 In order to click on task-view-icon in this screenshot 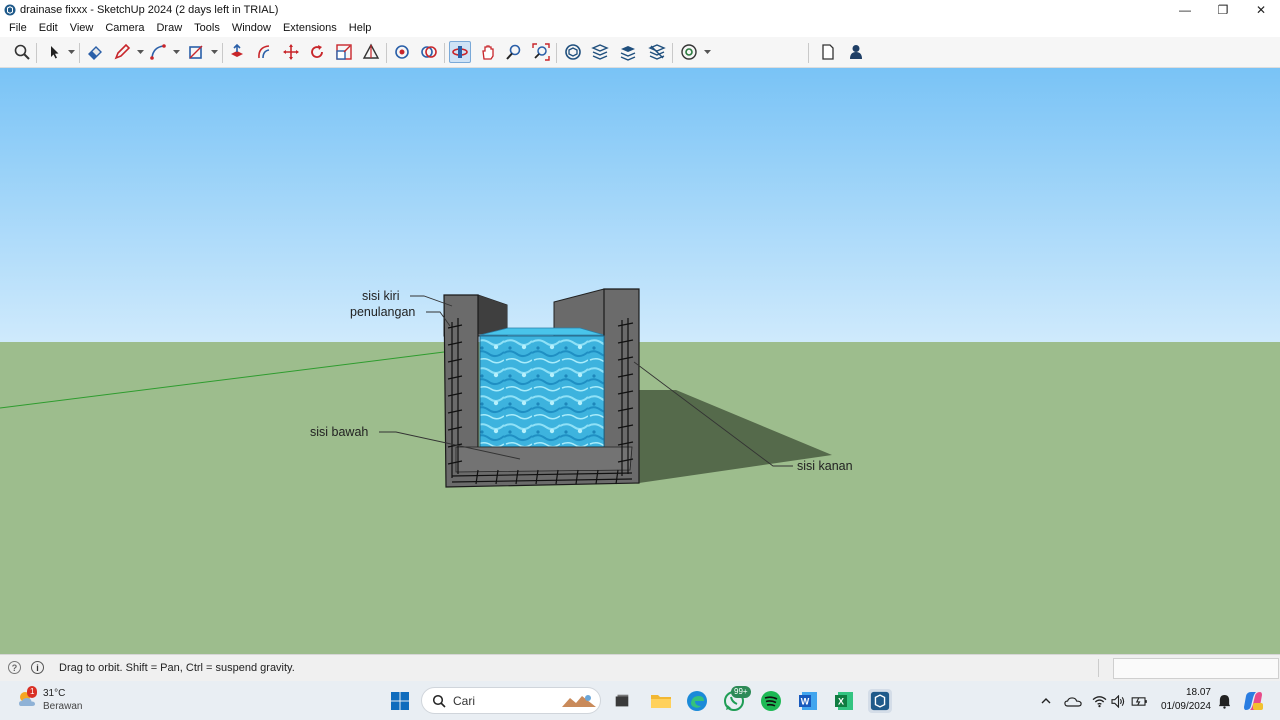, I will do `click(622, 700)`.